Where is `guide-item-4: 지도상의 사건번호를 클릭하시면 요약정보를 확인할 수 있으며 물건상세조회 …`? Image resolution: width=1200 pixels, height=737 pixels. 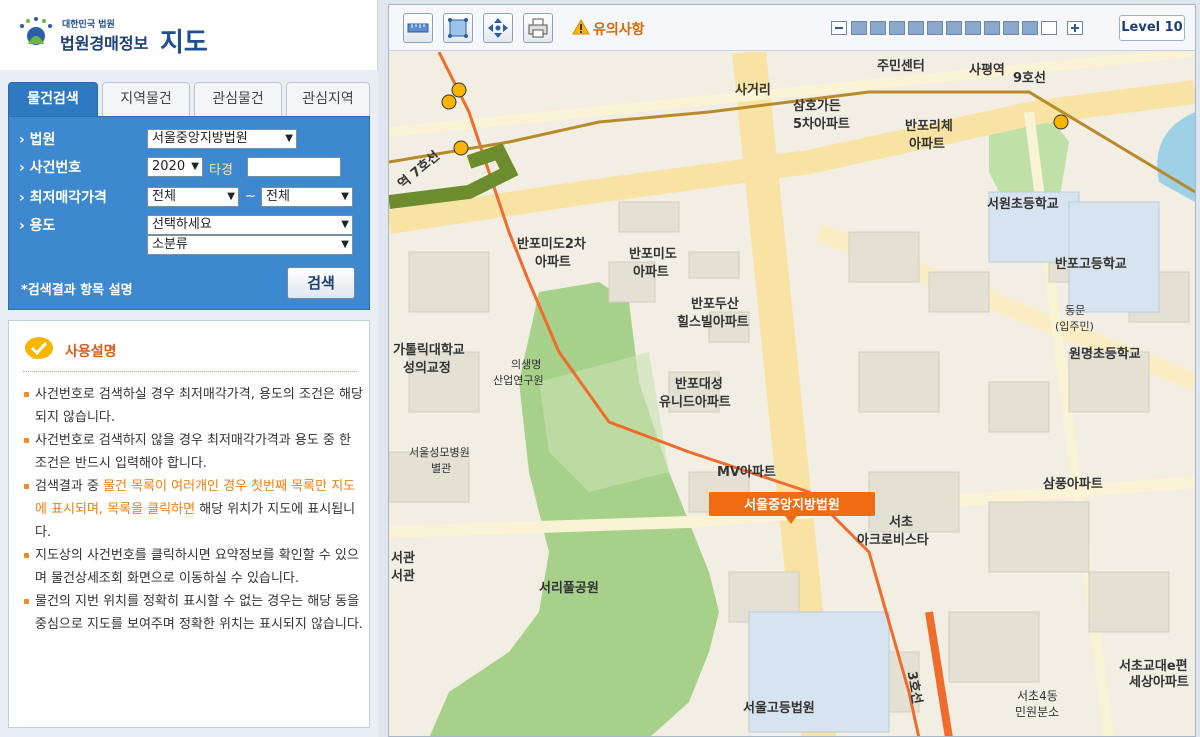 guide-item-4: 지도상의 사건번호를 클릭하시면 요약정보를 확인할 수 있으며 물건상세조회 … is located at coordinates (193, 567).